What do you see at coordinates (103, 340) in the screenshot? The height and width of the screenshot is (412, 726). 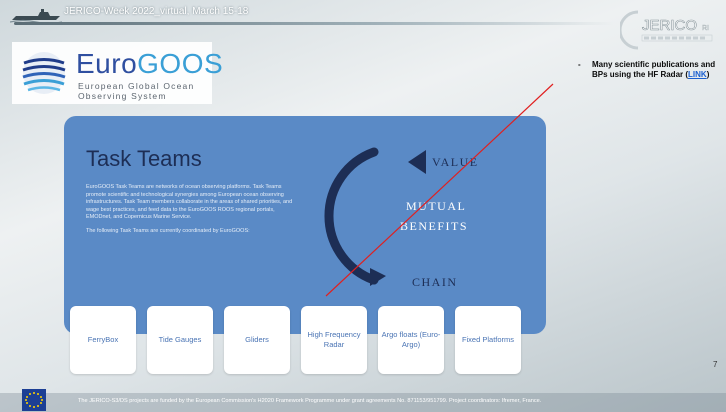 I see `card-ferrybox: FerryBox` at bounding box center [103, 340].